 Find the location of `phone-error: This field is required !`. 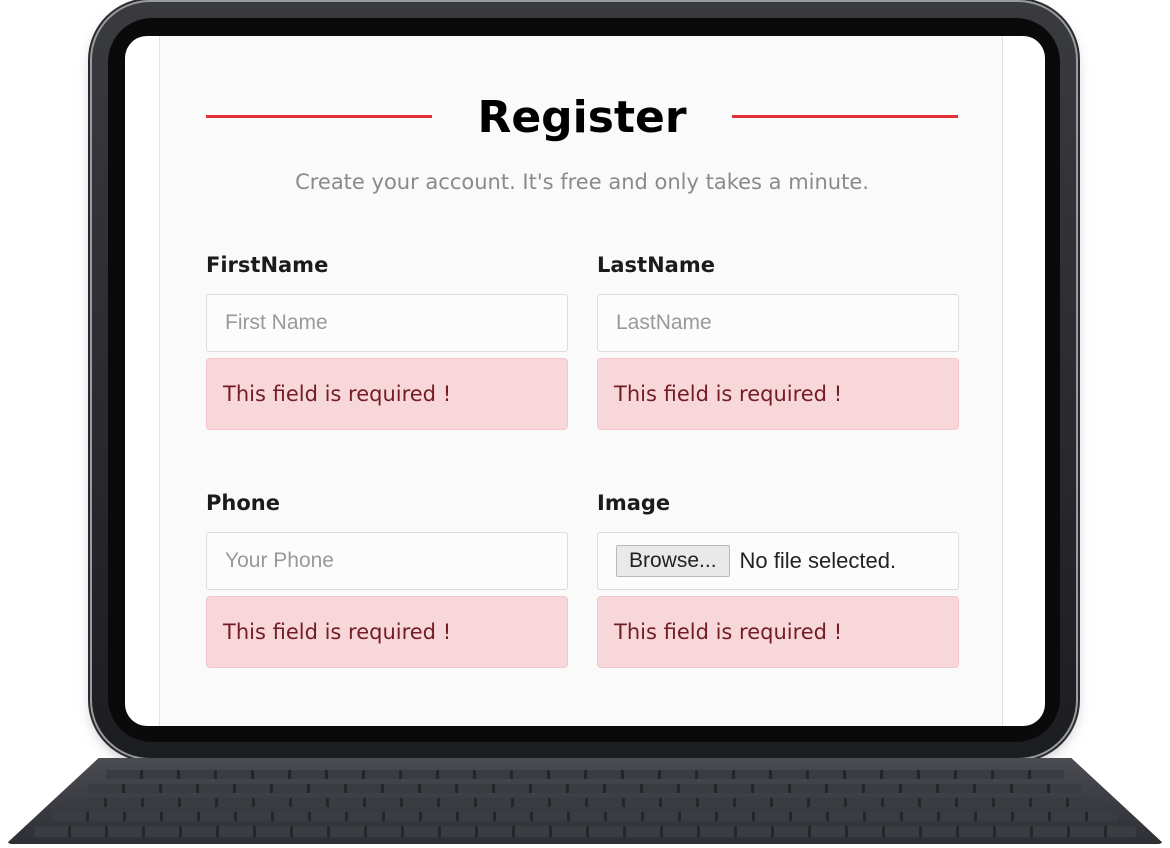

phone-error: This field is required ! is located at coordinates (387, 632).